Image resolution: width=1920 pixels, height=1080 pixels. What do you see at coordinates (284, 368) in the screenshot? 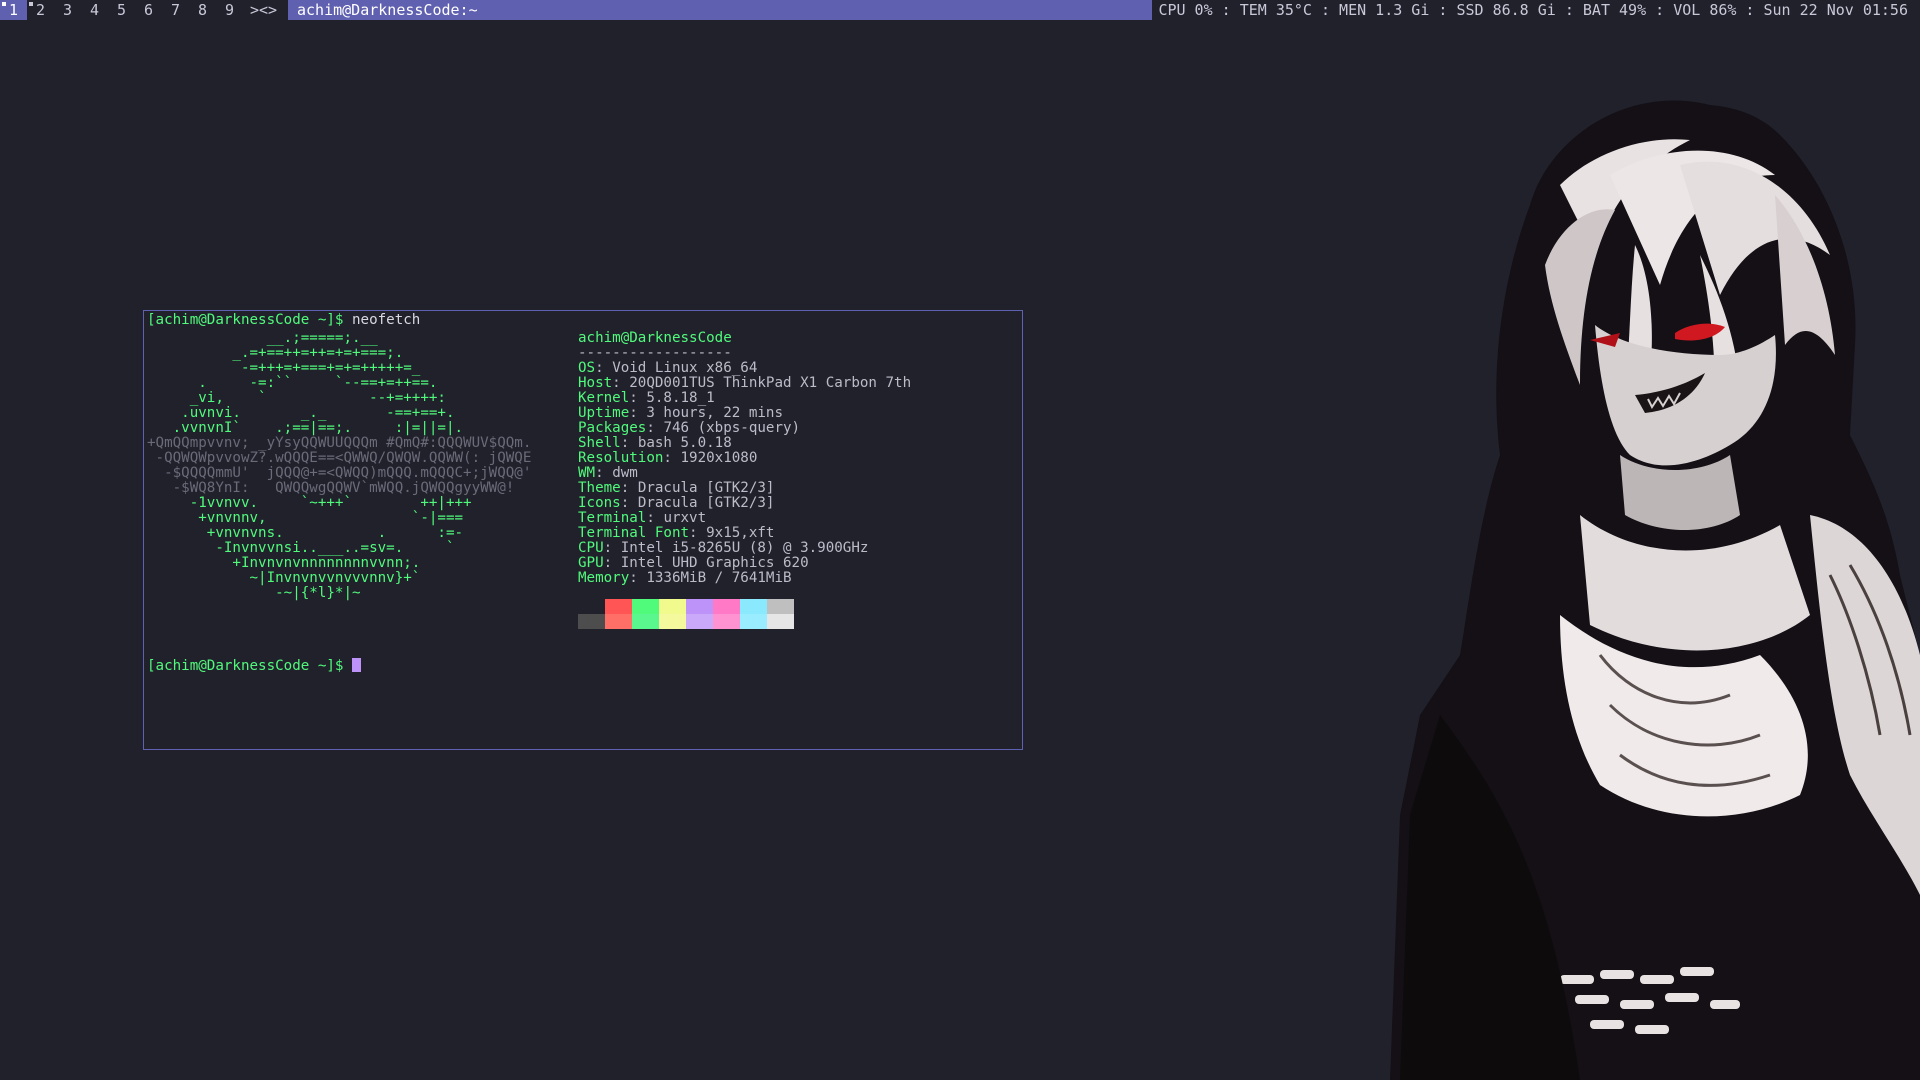
I see `logo-line: -=+++=+===+=+=+++++=_` at bounding box center [284, 368].